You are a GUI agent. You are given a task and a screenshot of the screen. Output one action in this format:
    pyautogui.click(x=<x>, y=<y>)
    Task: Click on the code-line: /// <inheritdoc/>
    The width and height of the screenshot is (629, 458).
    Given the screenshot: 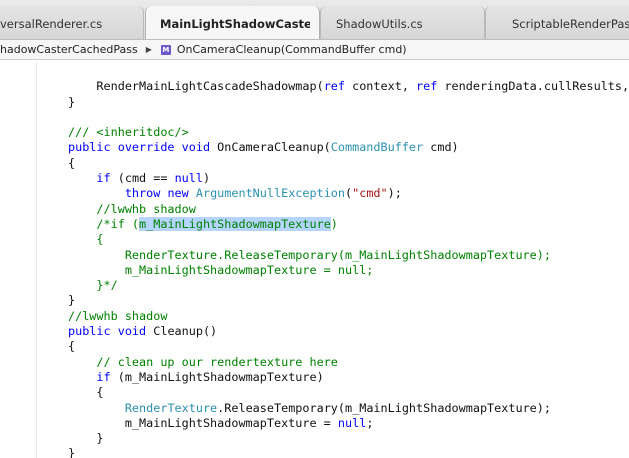 What is the action you would take?
    pyautogui.click(x=348, y=132)
    